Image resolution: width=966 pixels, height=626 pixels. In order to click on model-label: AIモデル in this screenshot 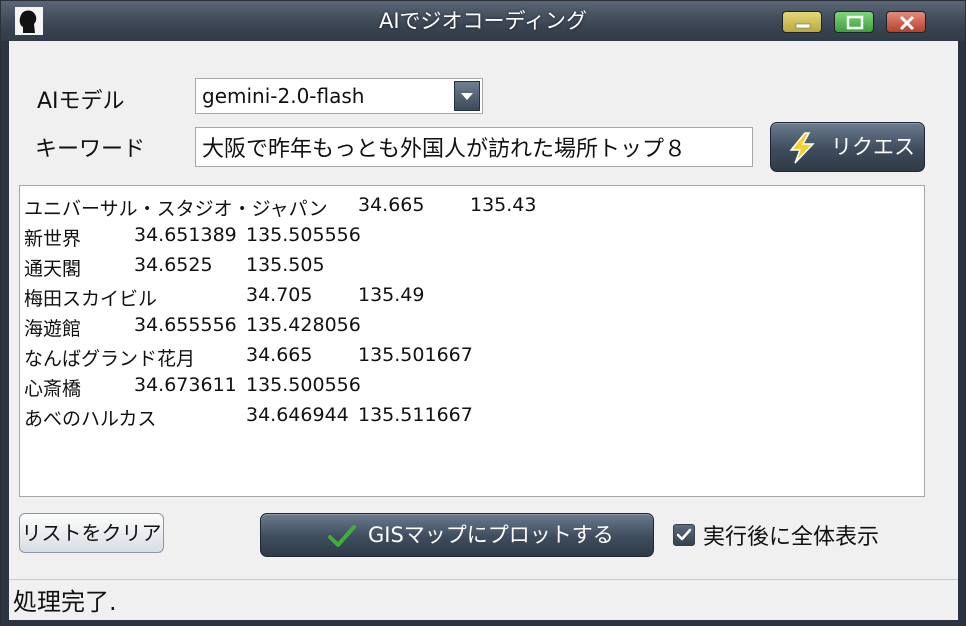, I will do `click(81, 101)`.